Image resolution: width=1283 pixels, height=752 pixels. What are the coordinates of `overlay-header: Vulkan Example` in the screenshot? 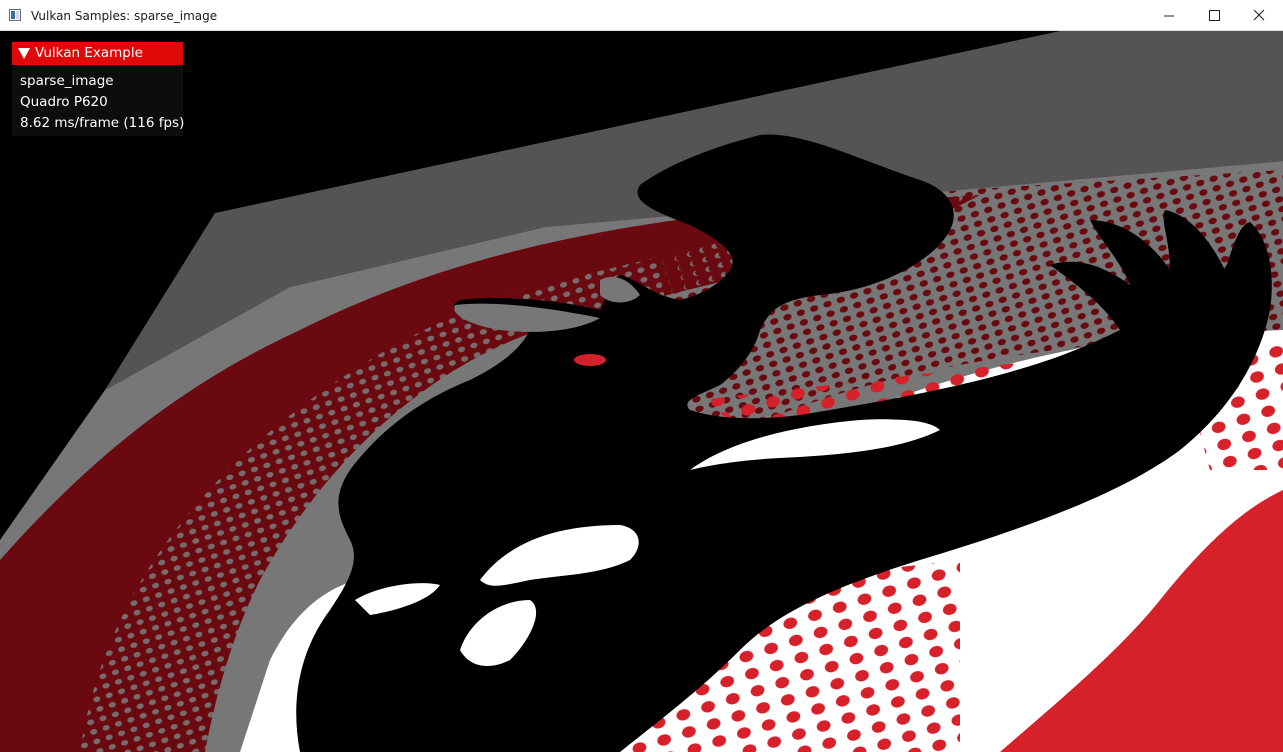 It's located at (97, 53).